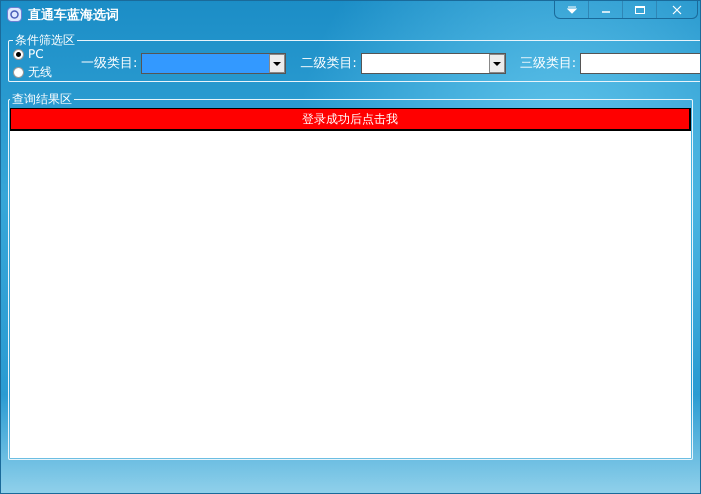 The width and height of the screenshot is (701, 494). Describe the element at coordinates (350, 119) in the screenshot. I see `login-action-button: 登录成功后点击我` at that location.